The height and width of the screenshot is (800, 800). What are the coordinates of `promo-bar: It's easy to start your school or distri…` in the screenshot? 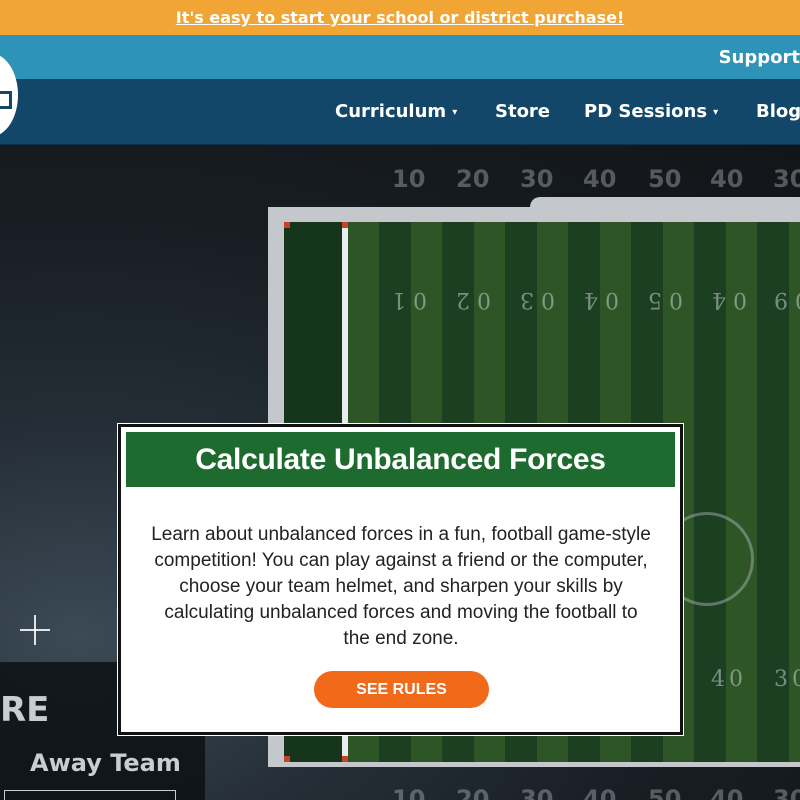 It's located at (400, 17).